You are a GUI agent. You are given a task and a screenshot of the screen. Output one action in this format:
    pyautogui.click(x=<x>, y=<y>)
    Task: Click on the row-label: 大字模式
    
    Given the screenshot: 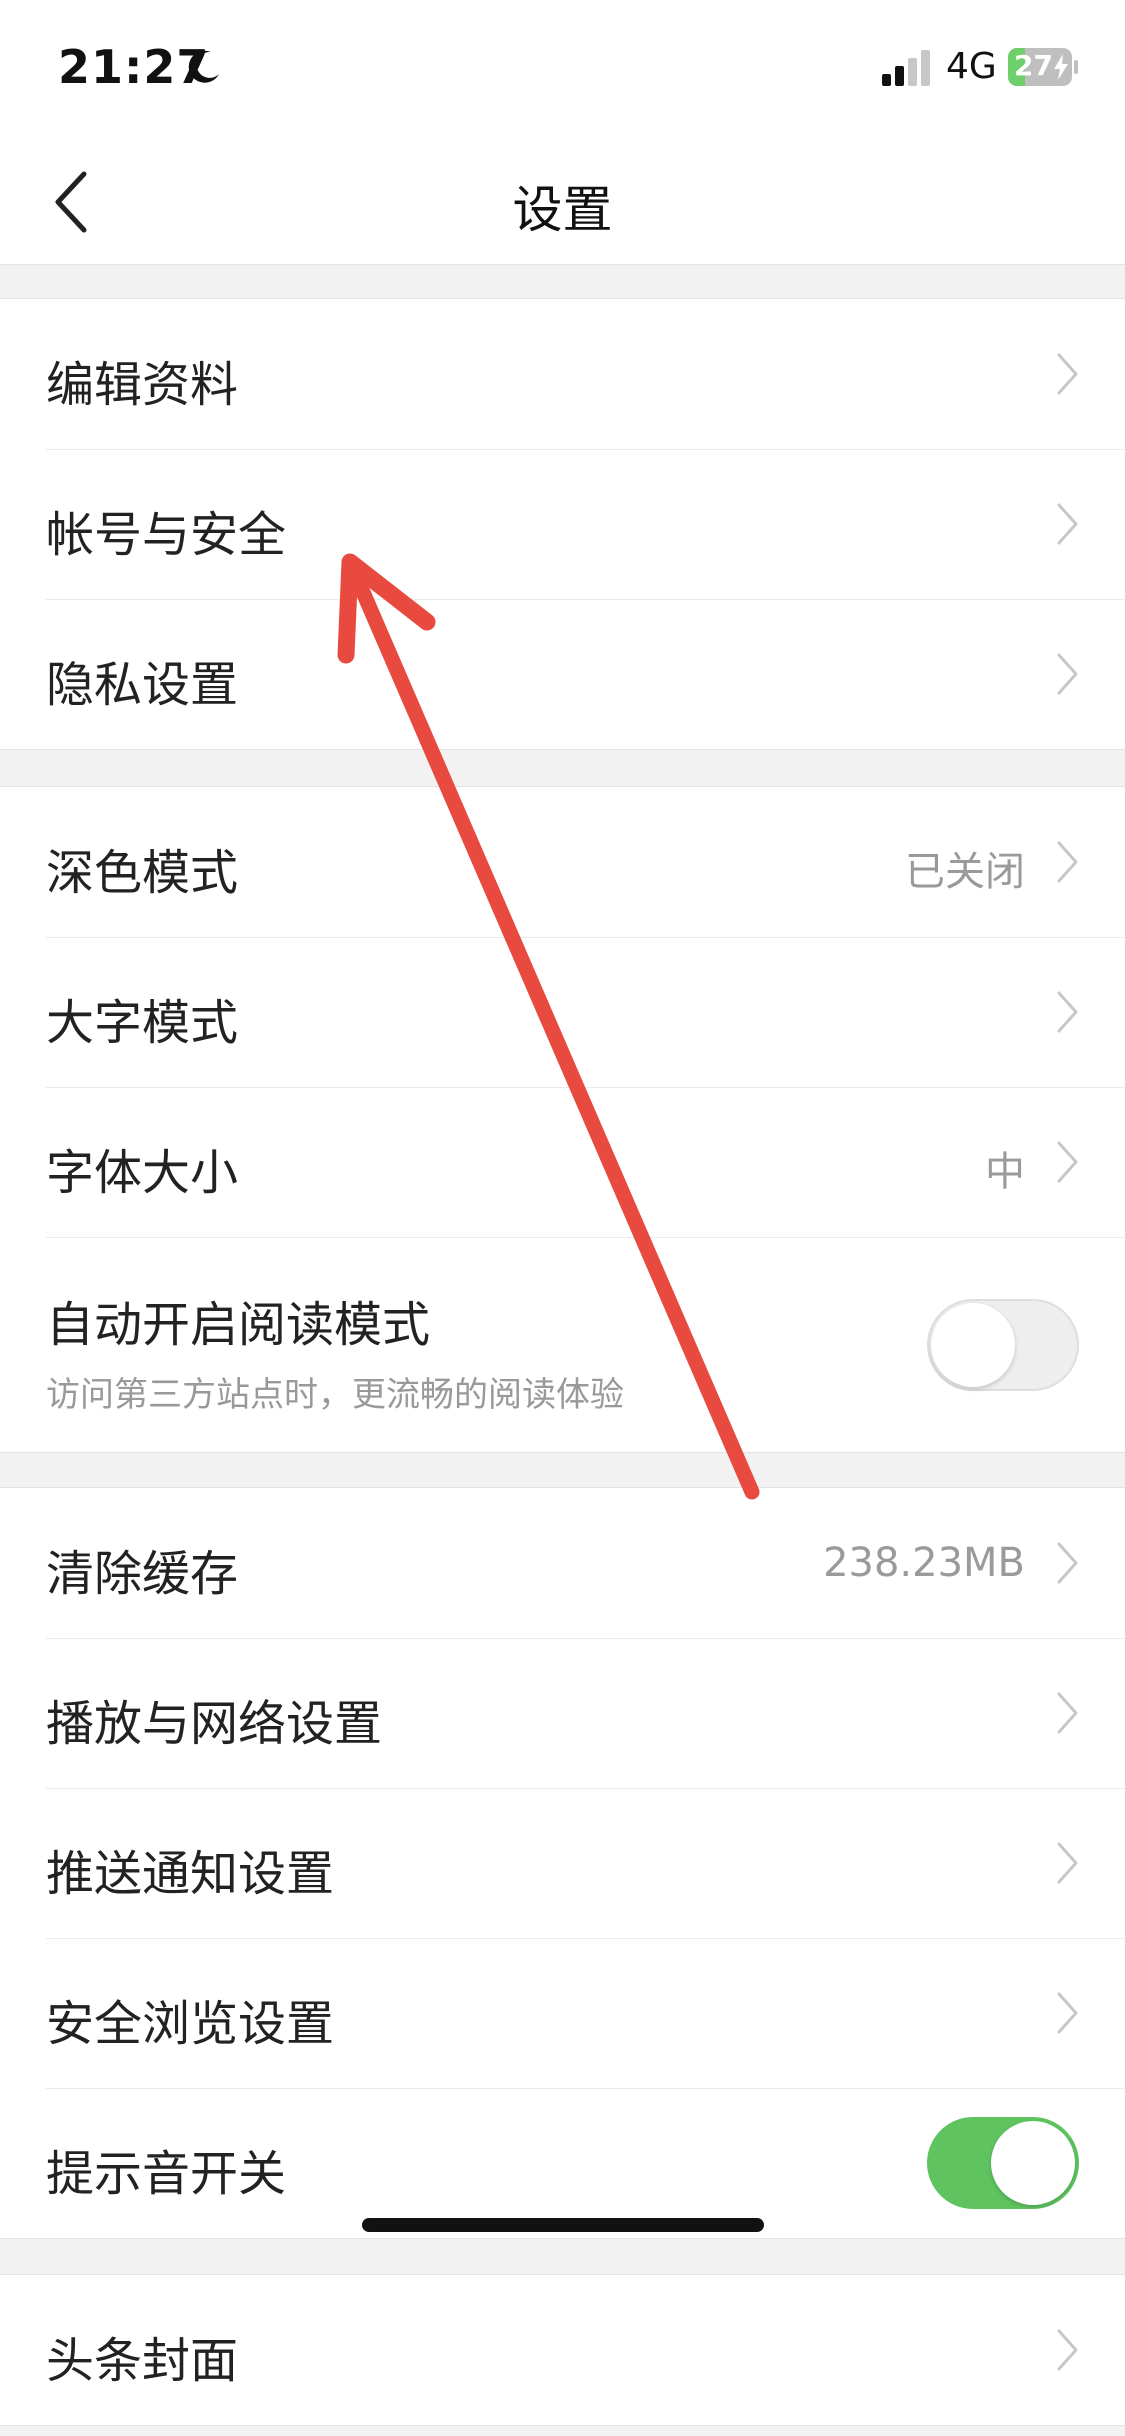 What is the action you would take?
    pyautogui.click(x=142, y=1023)
    